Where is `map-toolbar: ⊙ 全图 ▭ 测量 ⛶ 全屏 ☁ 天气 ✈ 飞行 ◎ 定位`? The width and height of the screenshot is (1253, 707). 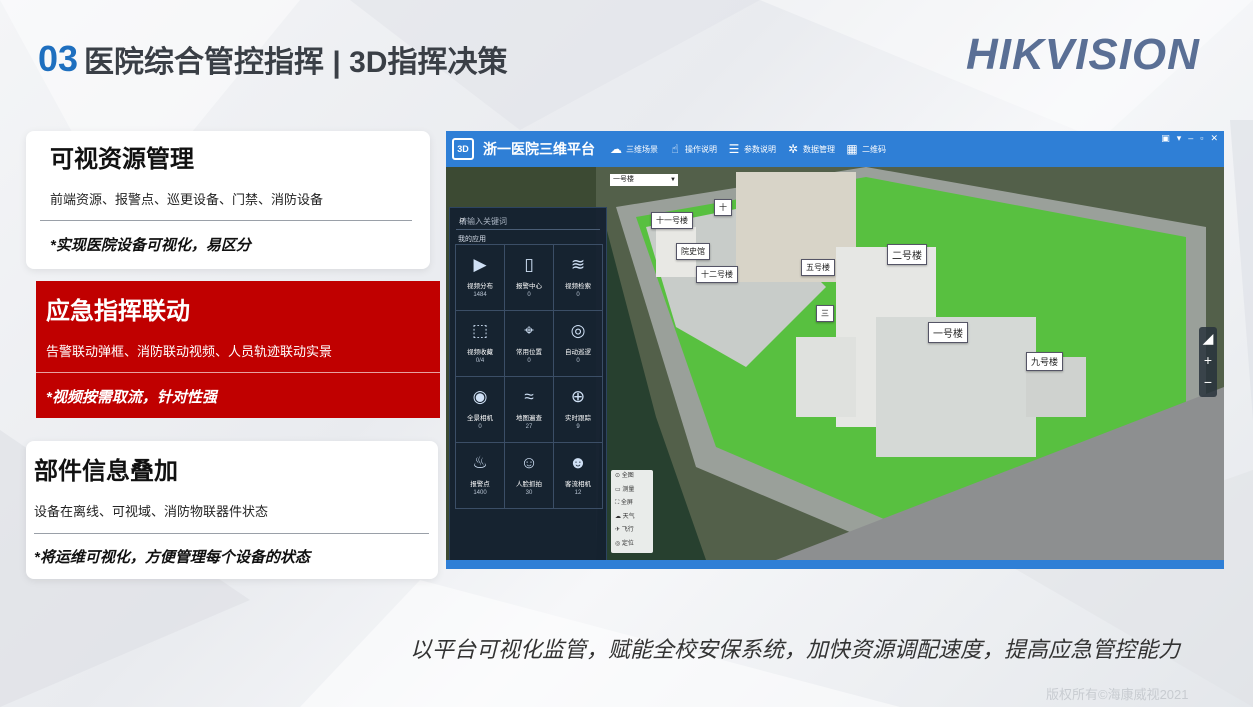
map-toolbar: ⊙ 全图 ▭ 测量 ⛶ 全屏 ☁ 天气 ✈ 飞行 ◎ 定位 is located at coordinates (632, 511).